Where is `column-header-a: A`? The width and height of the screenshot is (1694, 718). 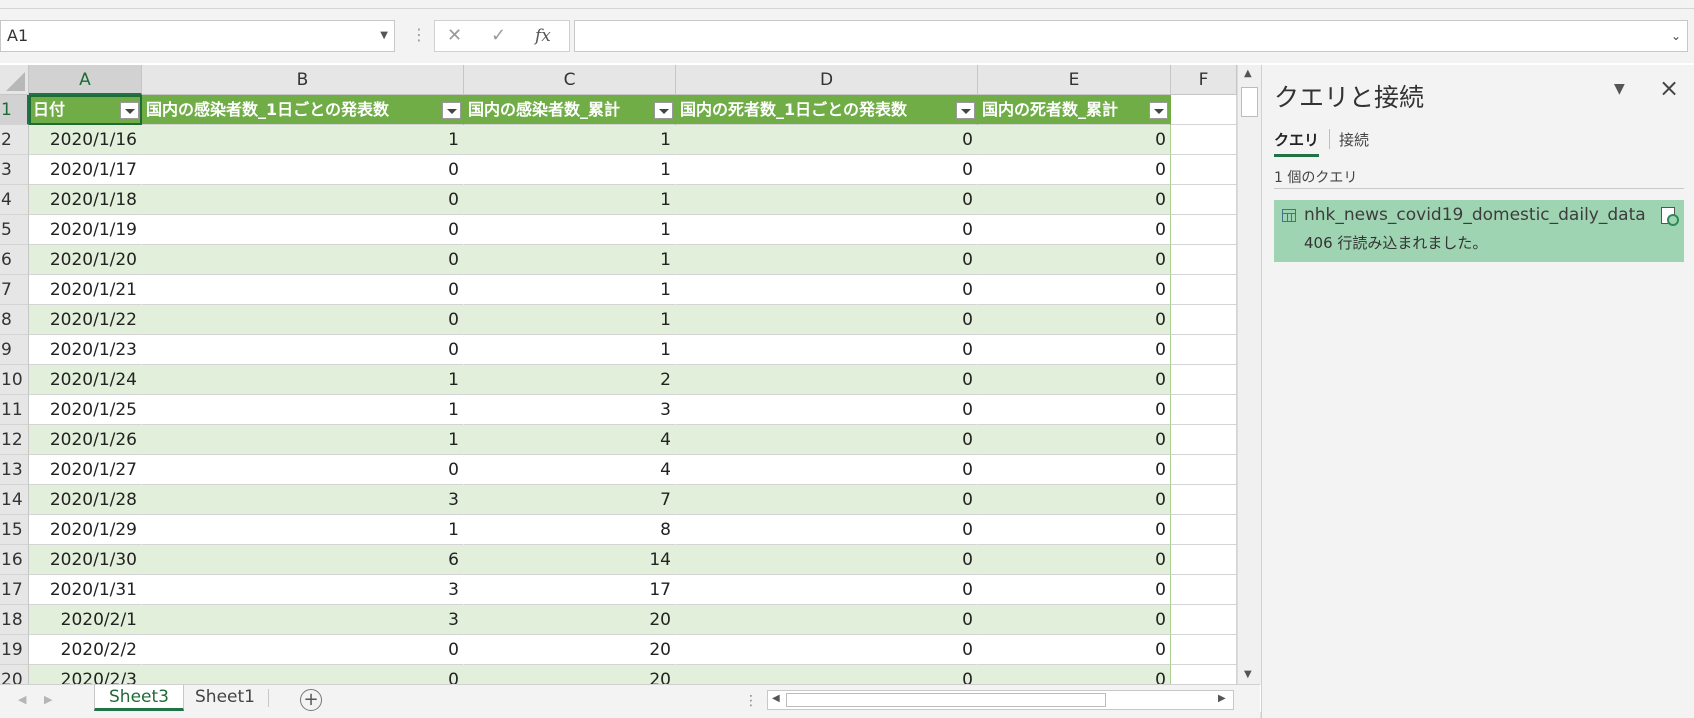 column-header-a: A is located at coordinates (85, 80).